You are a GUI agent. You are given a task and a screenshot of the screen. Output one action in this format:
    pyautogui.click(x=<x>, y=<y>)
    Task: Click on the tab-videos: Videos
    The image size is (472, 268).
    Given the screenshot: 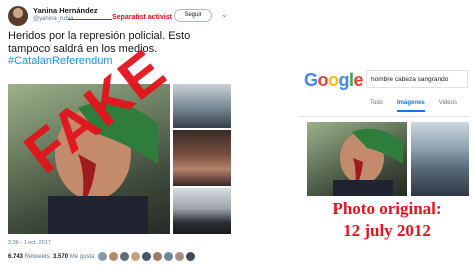 What is the action you would take?
    pyautogui.click(x=448, y=106)
    